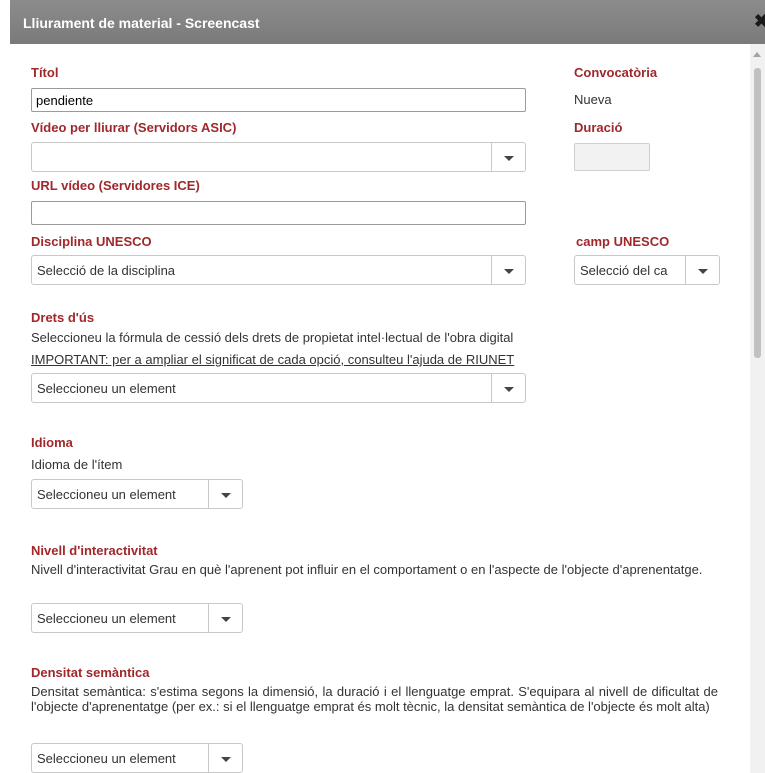 Image resolution: width=765 pixels, height=773 pixels. Describe the element at coordinates (63, 317) in the screenshot. I see `drets-label: Drets d'ús` at that location.